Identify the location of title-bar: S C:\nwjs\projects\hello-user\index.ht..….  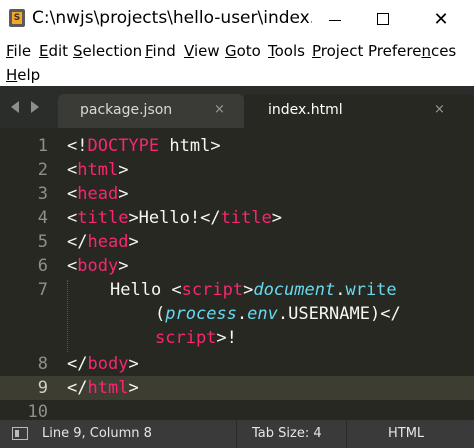
(237, 19).